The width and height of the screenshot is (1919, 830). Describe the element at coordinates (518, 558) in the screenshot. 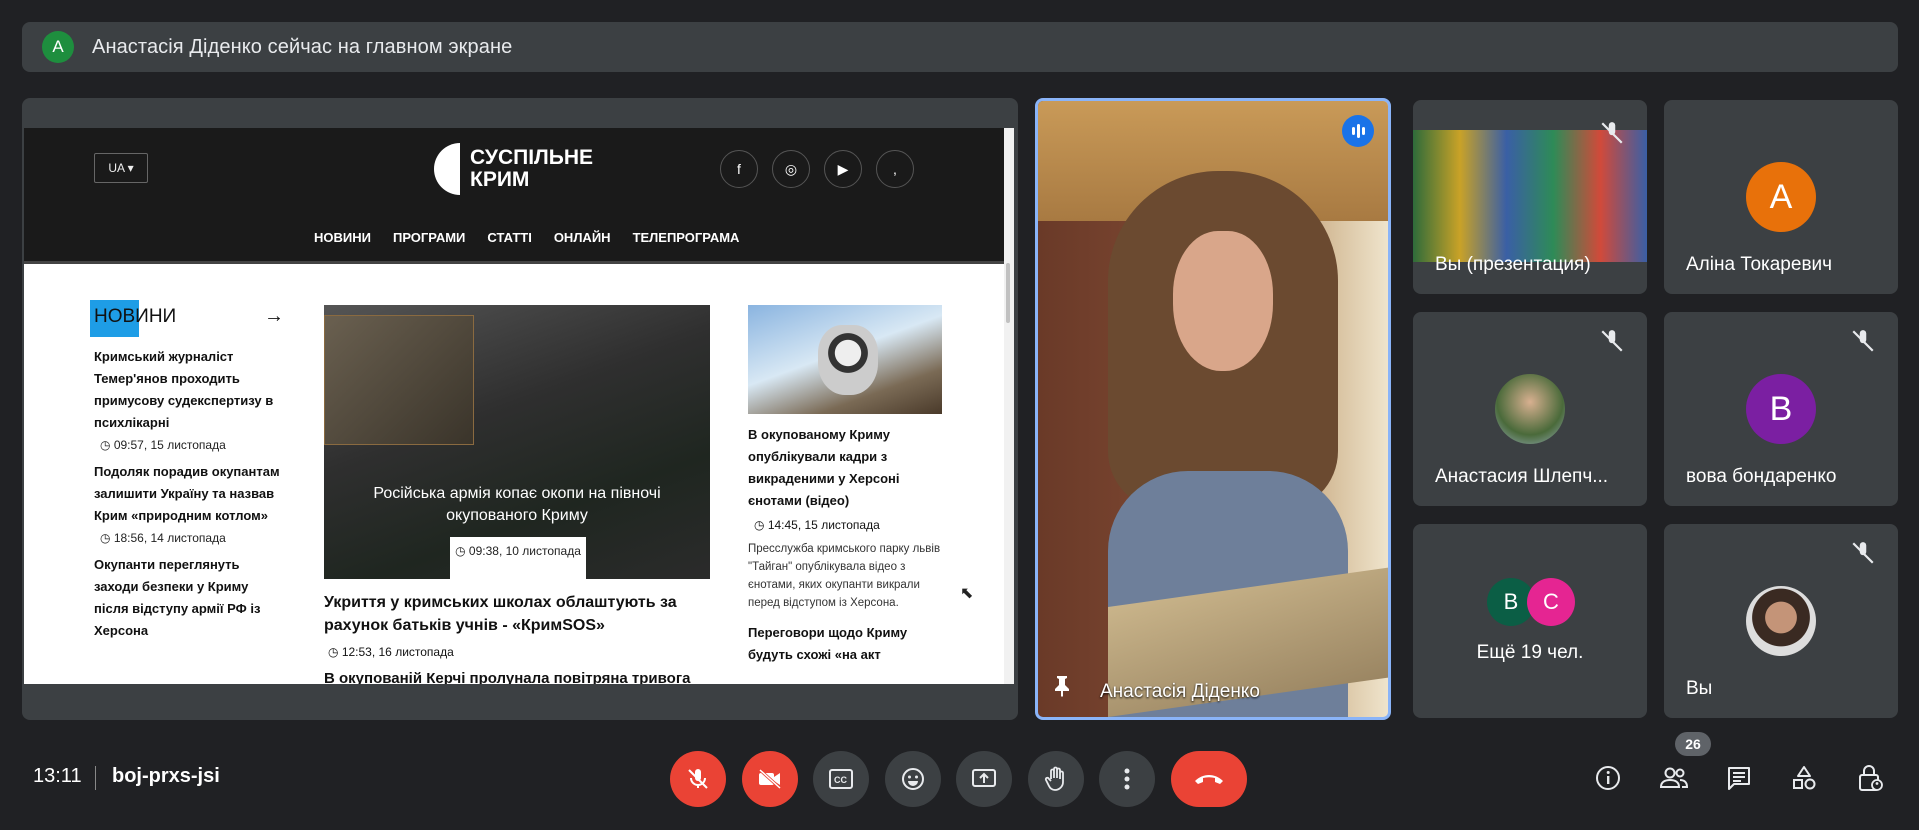

I see `featured-date: ◷ 09:38, 10 листопада` at that location.